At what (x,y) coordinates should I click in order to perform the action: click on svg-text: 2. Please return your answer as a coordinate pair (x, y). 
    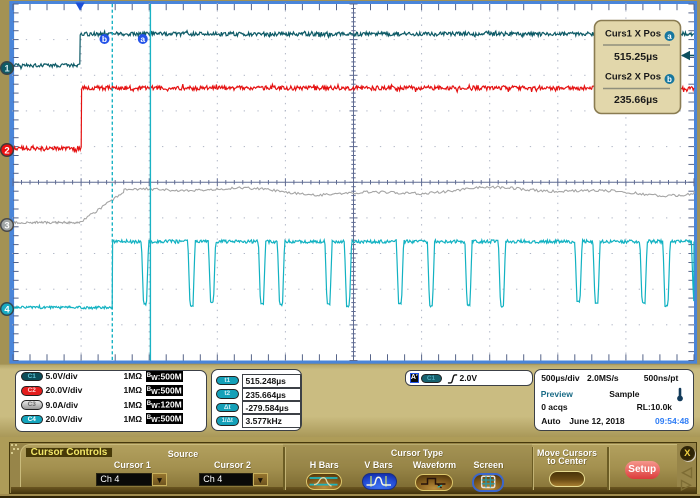
    Looking at the image, I should click on (6, 151).